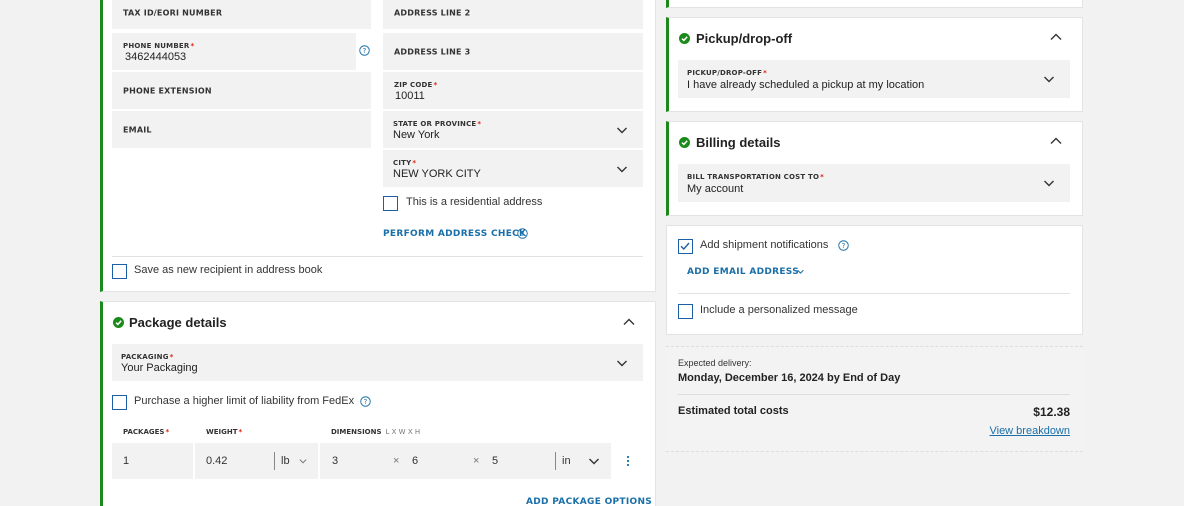 Image resolution: width=1184 pixels, height=506 pixels. Describe the element at coordinates (874, 4) in the screenshot. I see `right-top-strip` at that location.